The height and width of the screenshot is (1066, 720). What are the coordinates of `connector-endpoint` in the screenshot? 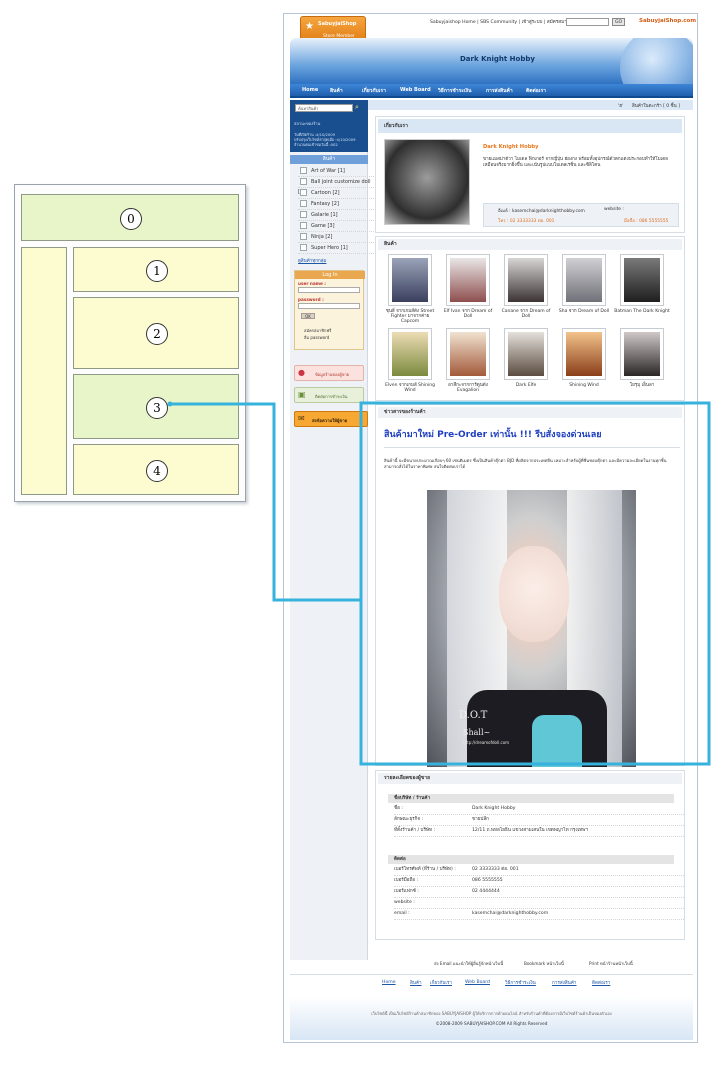 It's located at (170, 404).